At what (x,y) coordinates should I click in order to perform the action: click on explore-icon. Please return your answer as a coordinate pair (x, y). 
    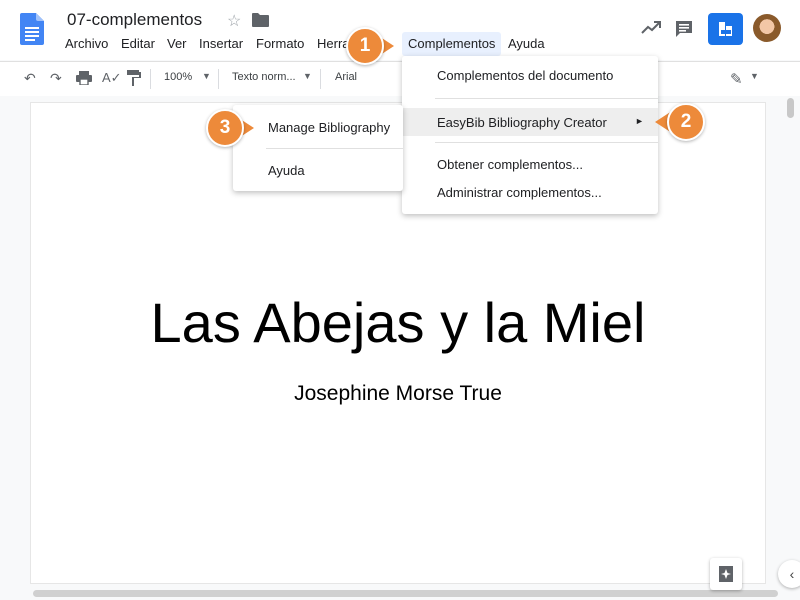
    Looking at the image, I should click on (726, 574).